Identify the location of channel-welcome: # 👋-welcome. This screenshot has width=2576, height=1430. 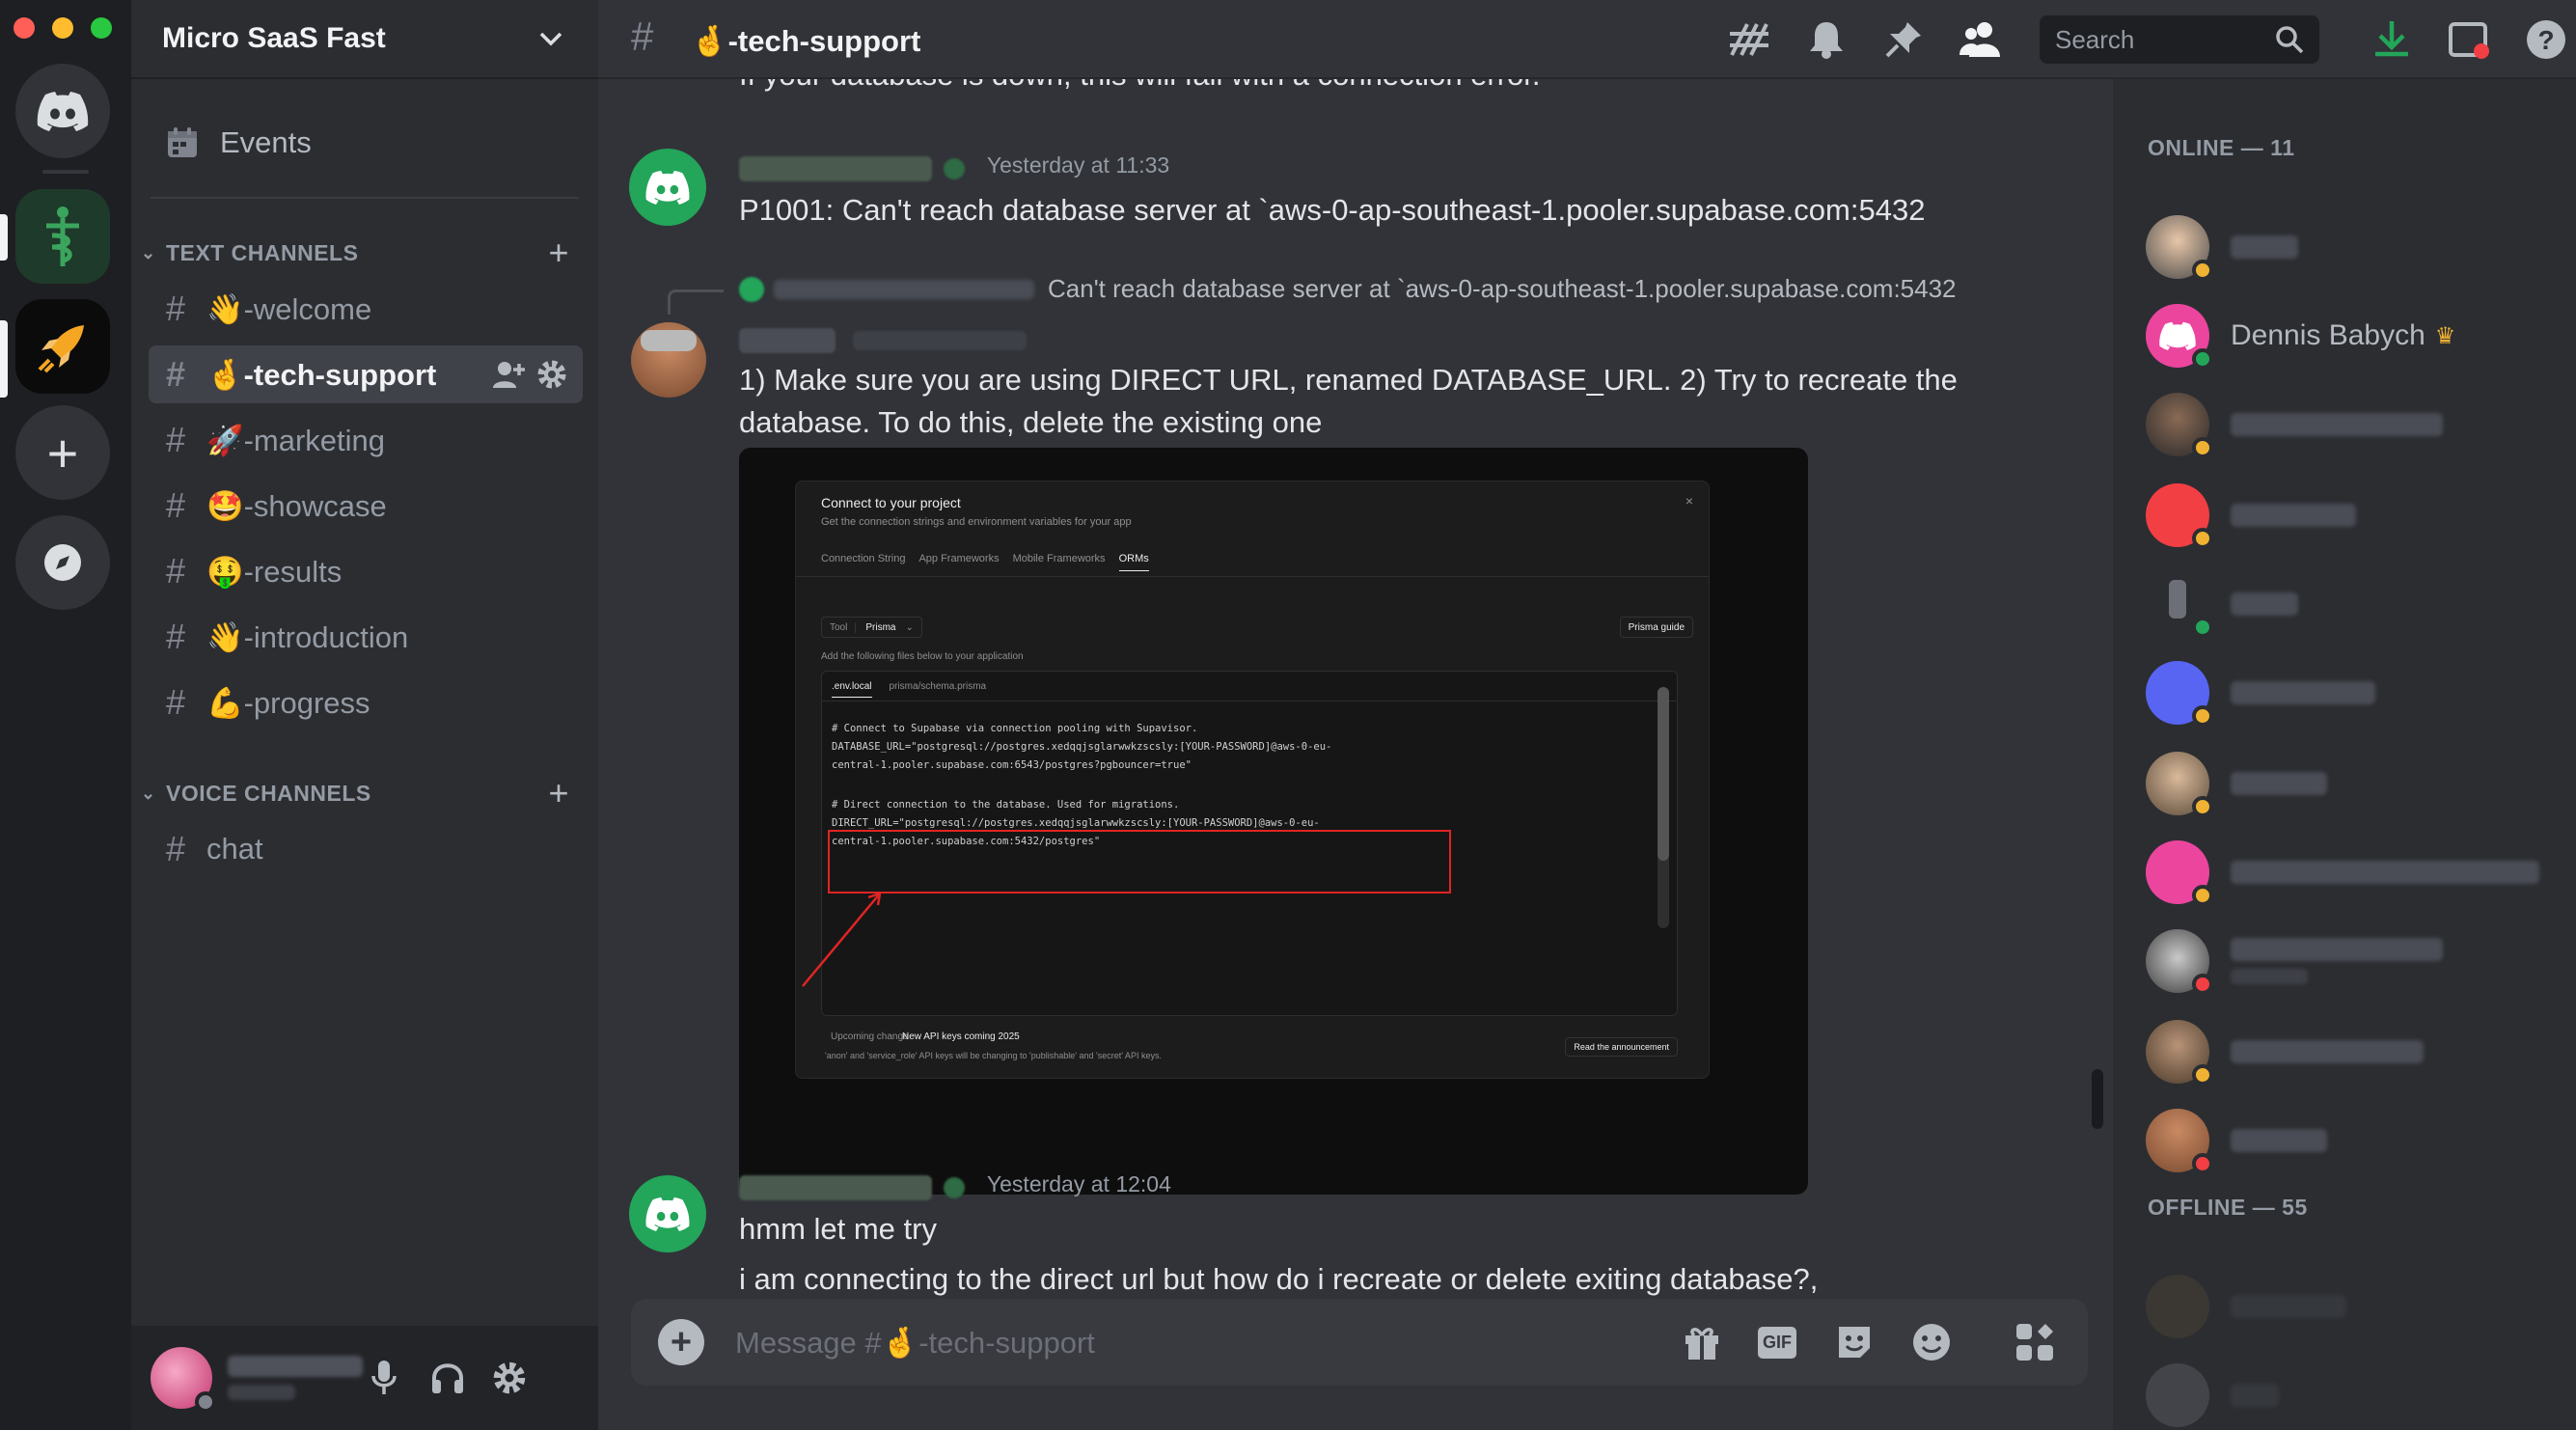
(366, 309).